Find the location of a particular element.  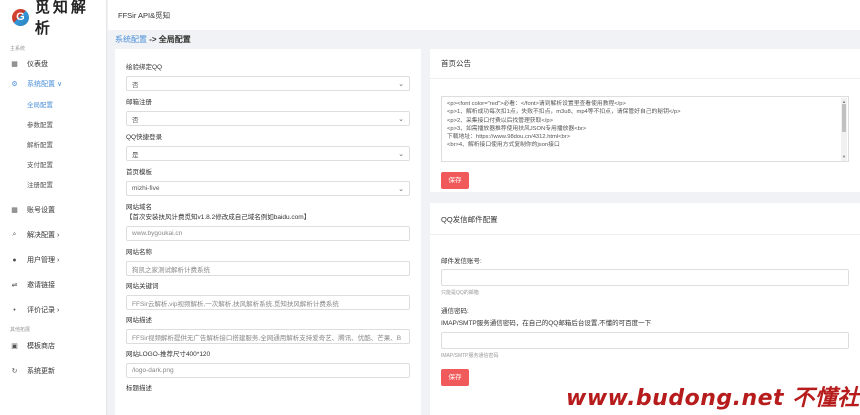

verify-qq-select: 否 ⌄ is located at coordinates (268, 83).